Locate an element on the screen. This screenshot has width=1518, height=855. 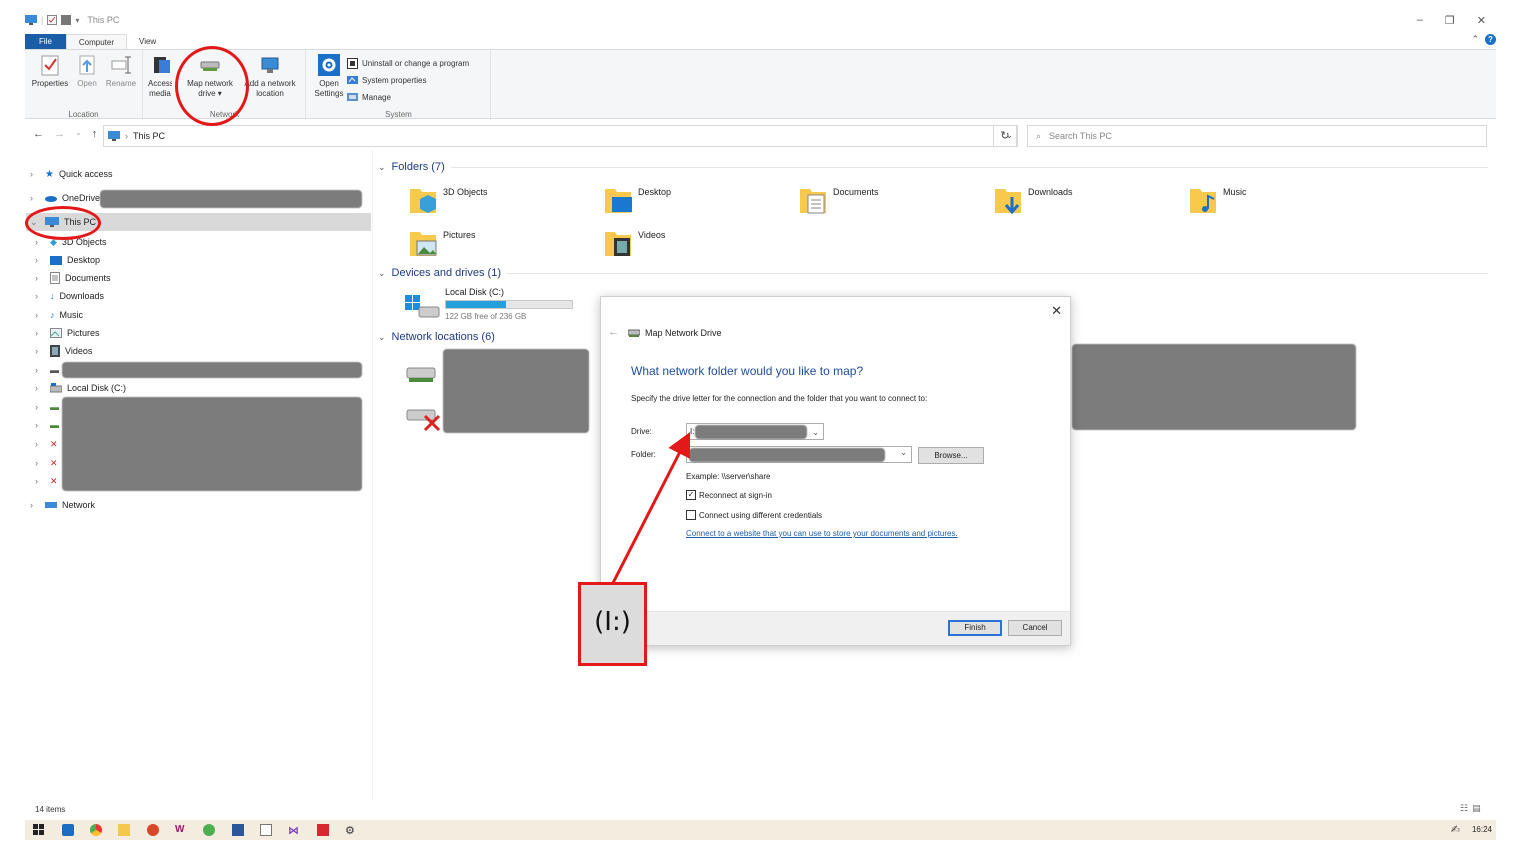
network-drive-icon is located at coordinates (423, 374).